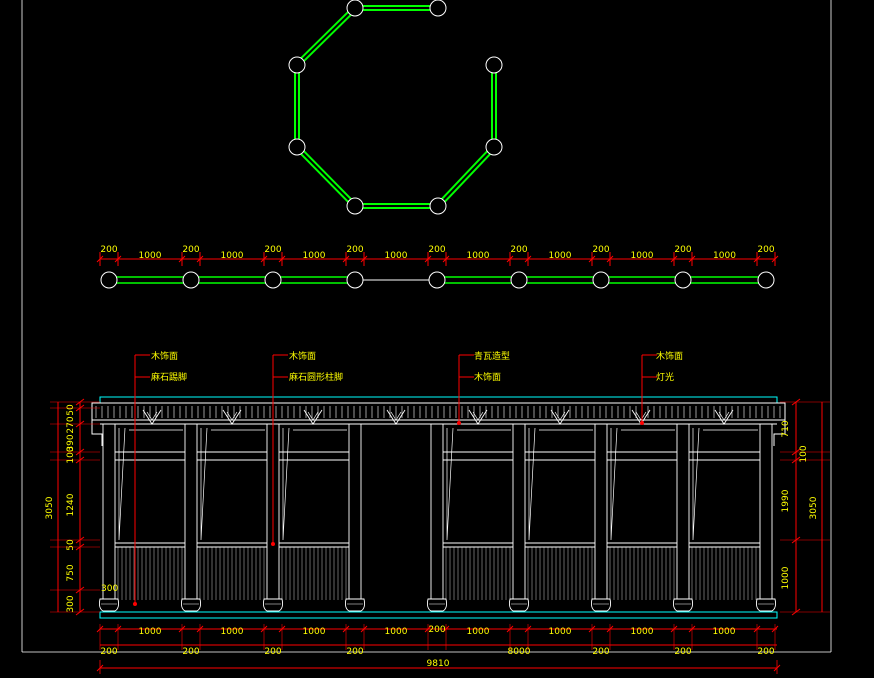 The width and height of the screenshot is (874, 678). Describe the element at coordinates (50, 507) in the screenshot. I see `left-dim-total: 3050` at that location.